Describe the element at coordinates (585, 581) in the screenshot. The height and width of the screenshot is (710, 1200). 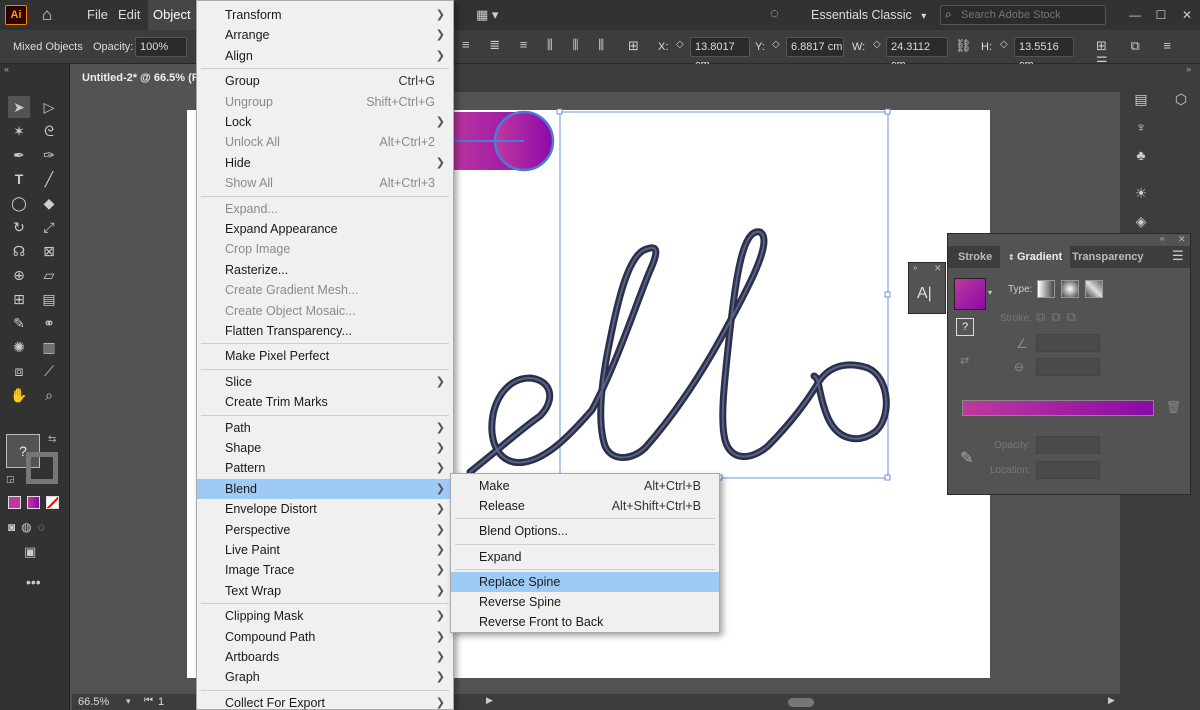
I see `blend-item-replace-spine: Replace Spine` at that location.